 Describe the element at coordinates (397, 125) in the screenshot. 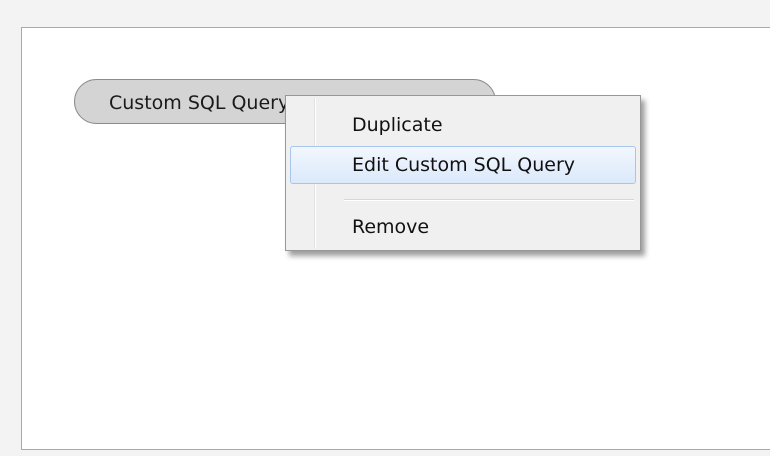

I see `menu-item-label: Duplicate` at that location.